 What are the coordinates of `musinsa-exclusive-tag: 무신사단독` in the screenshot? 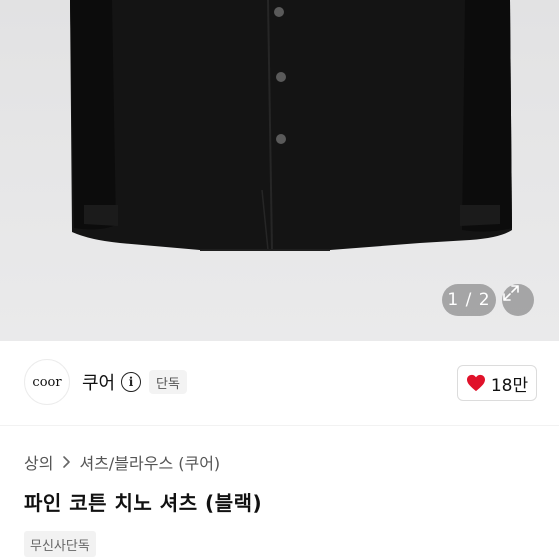 It's located at (60, 544).